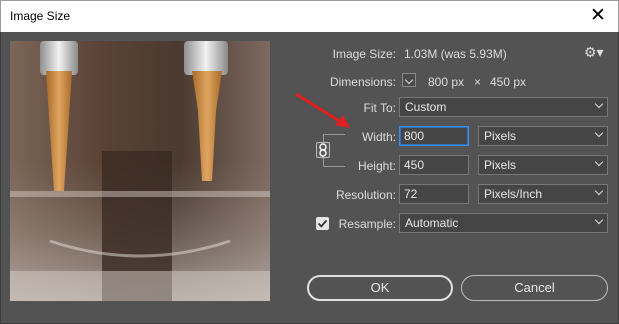  Describe the element at coordinates (508, 82) in the screenshot. I see `dimensions-height: 450 px` at that location.